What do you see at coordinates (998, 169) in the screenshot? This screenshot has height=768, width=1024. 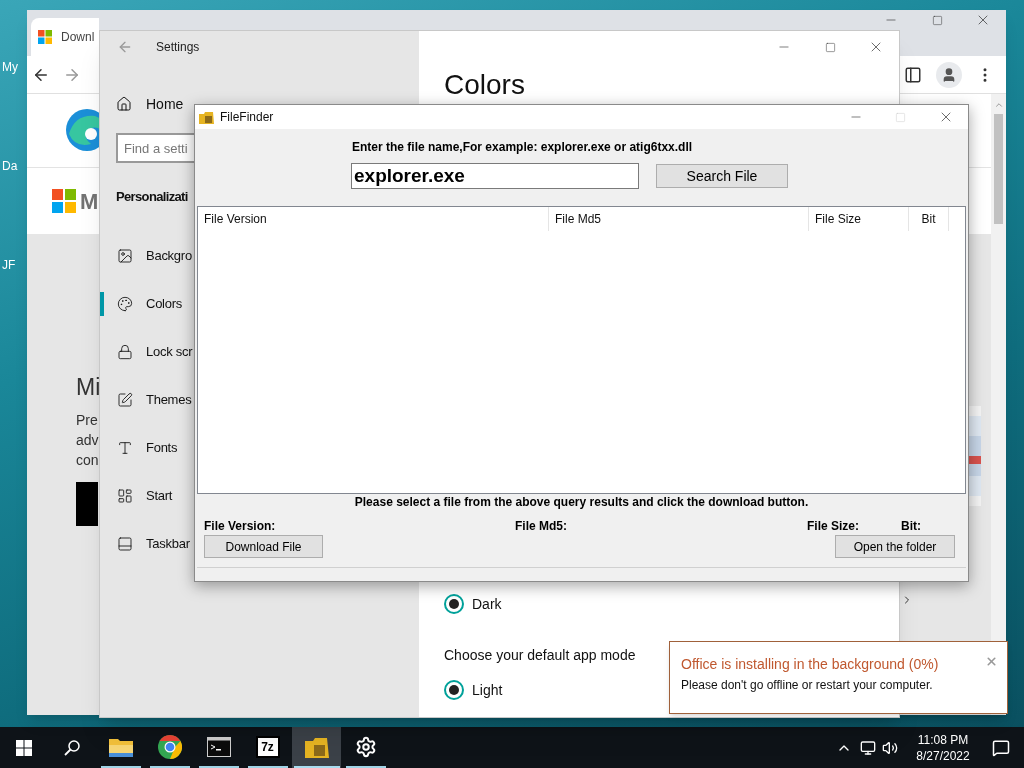 I see `scrollbar-thumb` at bounding box center [998, 169].